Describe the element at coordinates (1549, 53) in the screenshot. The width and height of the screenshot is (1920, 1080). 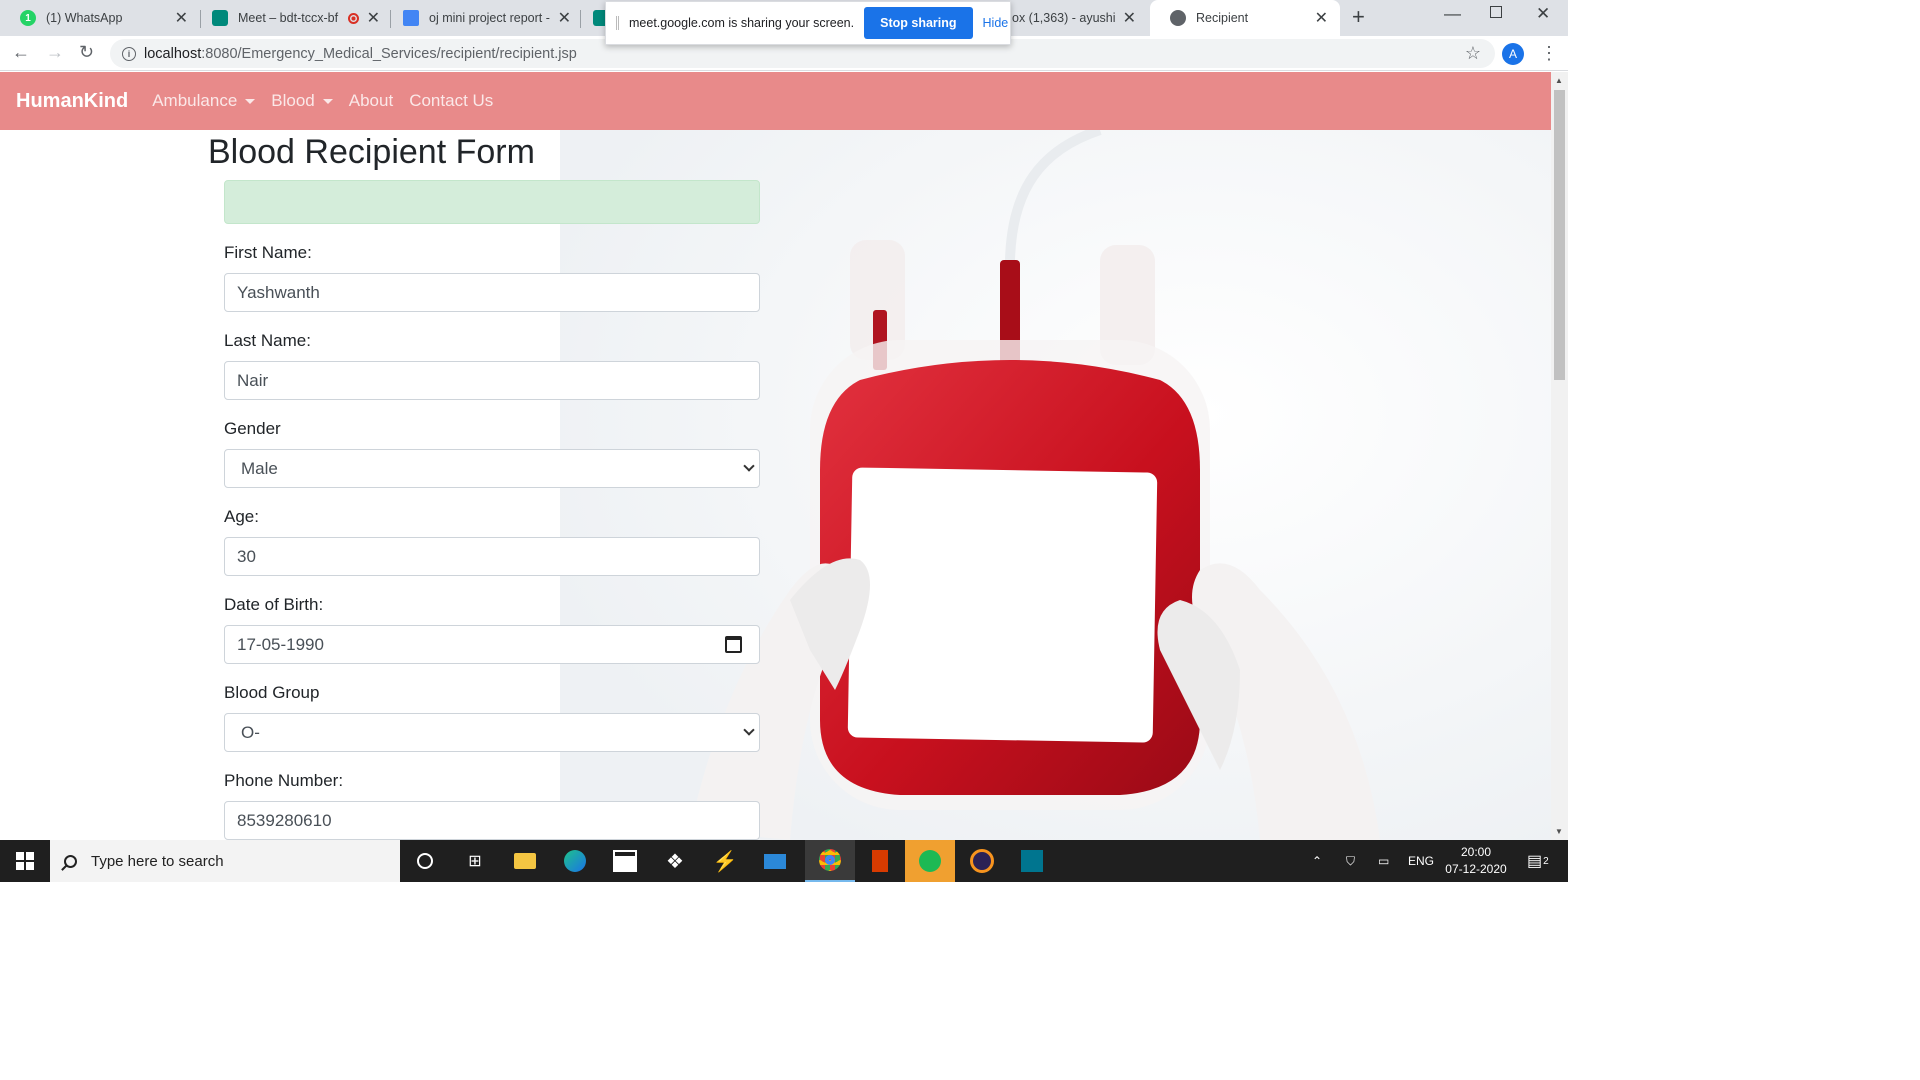
I see `browser-menu-icon: ⋮` at that location.